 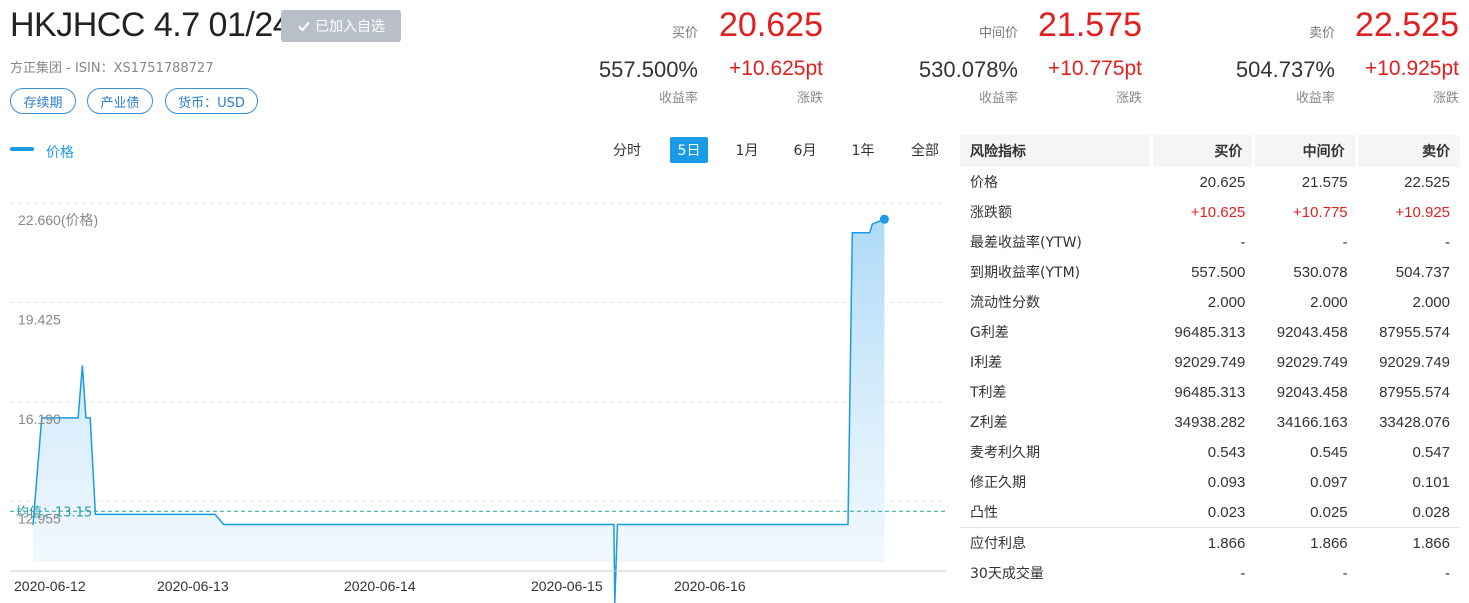 What do you see at coordinates (1210, 272) in the screenshot?
I see `table-row: 到期收益率(YTM) 557.500 530.078 504.737` at bounding box center [1210, 272].